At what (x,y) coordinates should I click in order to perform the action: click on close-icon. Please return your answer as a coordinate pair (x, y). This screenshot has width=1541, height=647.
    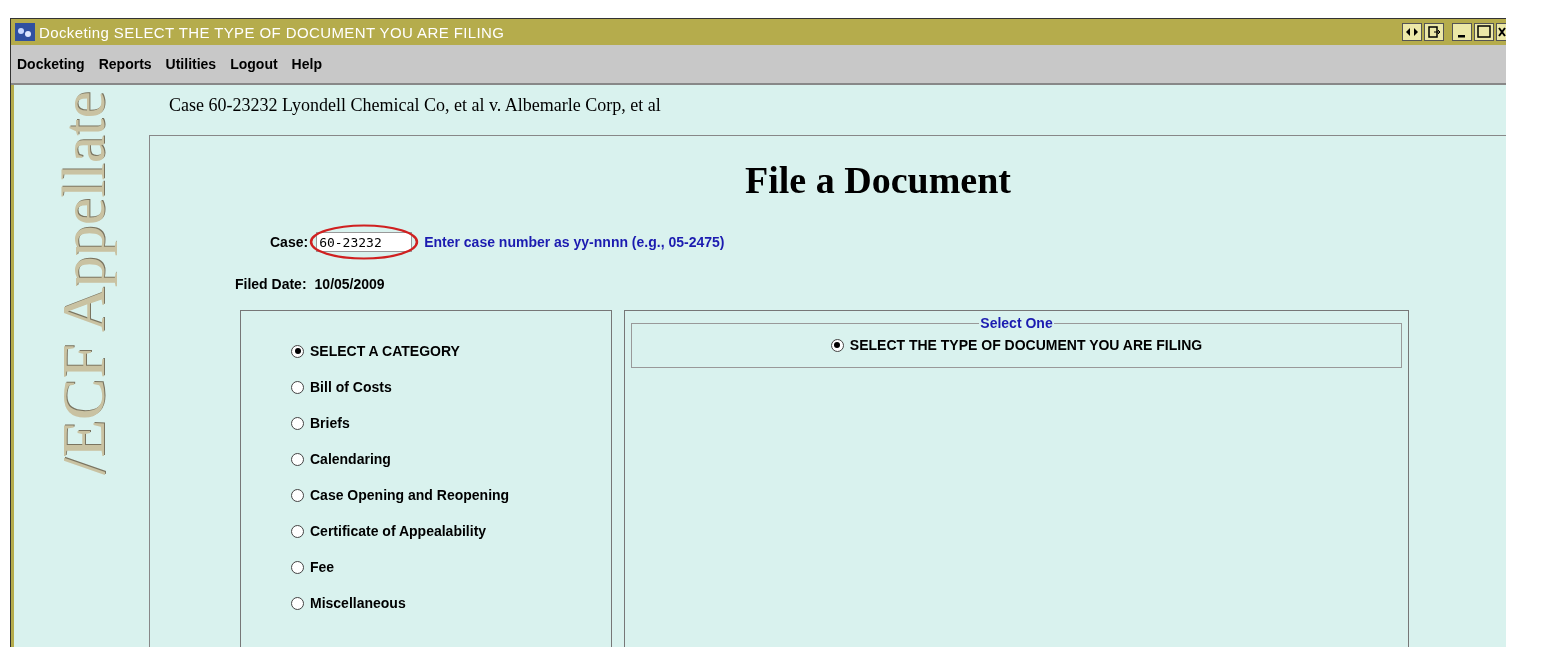
    Looking at the image, I should click on (1501, 32).